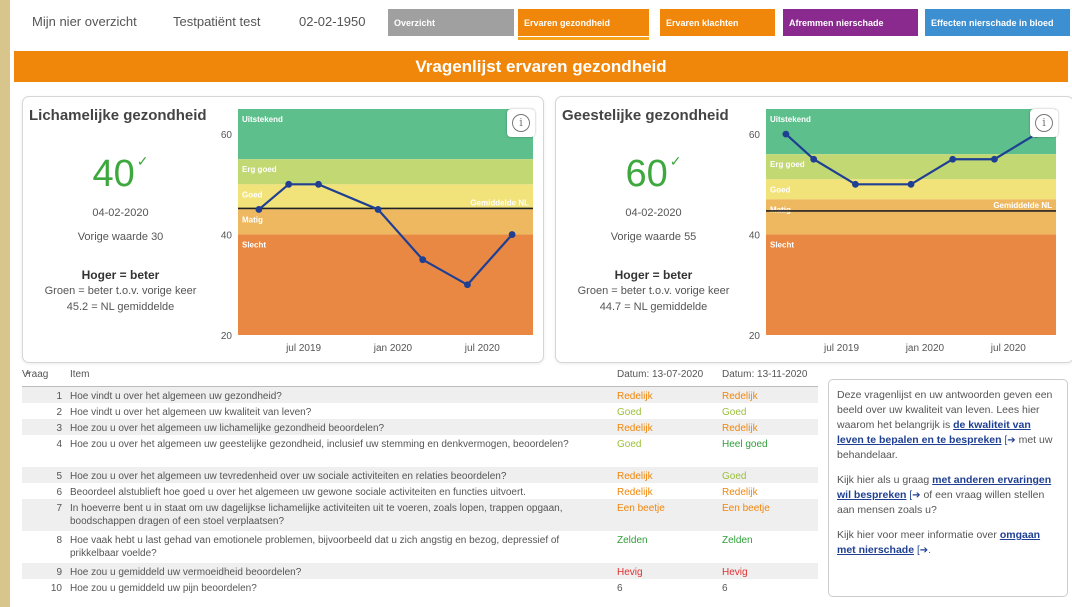 Image resolution: width=1072 pixels, height=607 pixels. What do you see at coordinates (59, 444) in the screenshot?
I see `row-number: 4` at bounding box center [59, 444].